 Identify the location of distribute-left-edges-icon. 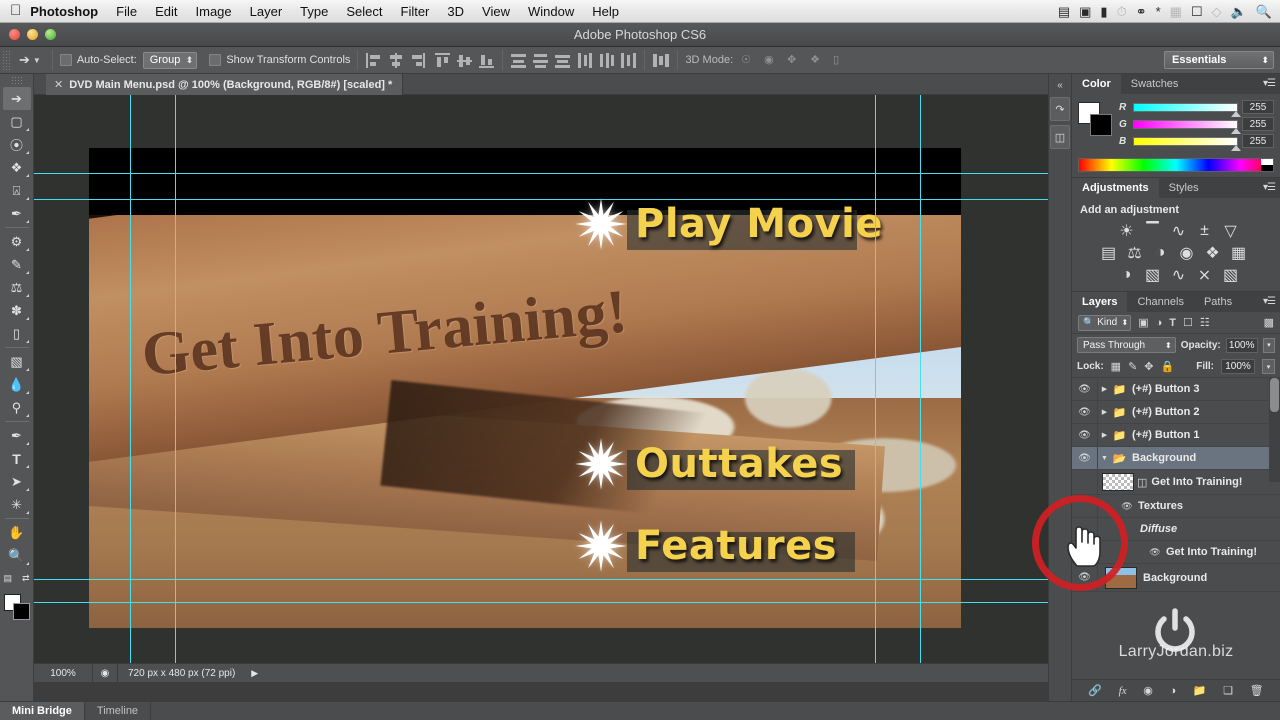
(584, 60).